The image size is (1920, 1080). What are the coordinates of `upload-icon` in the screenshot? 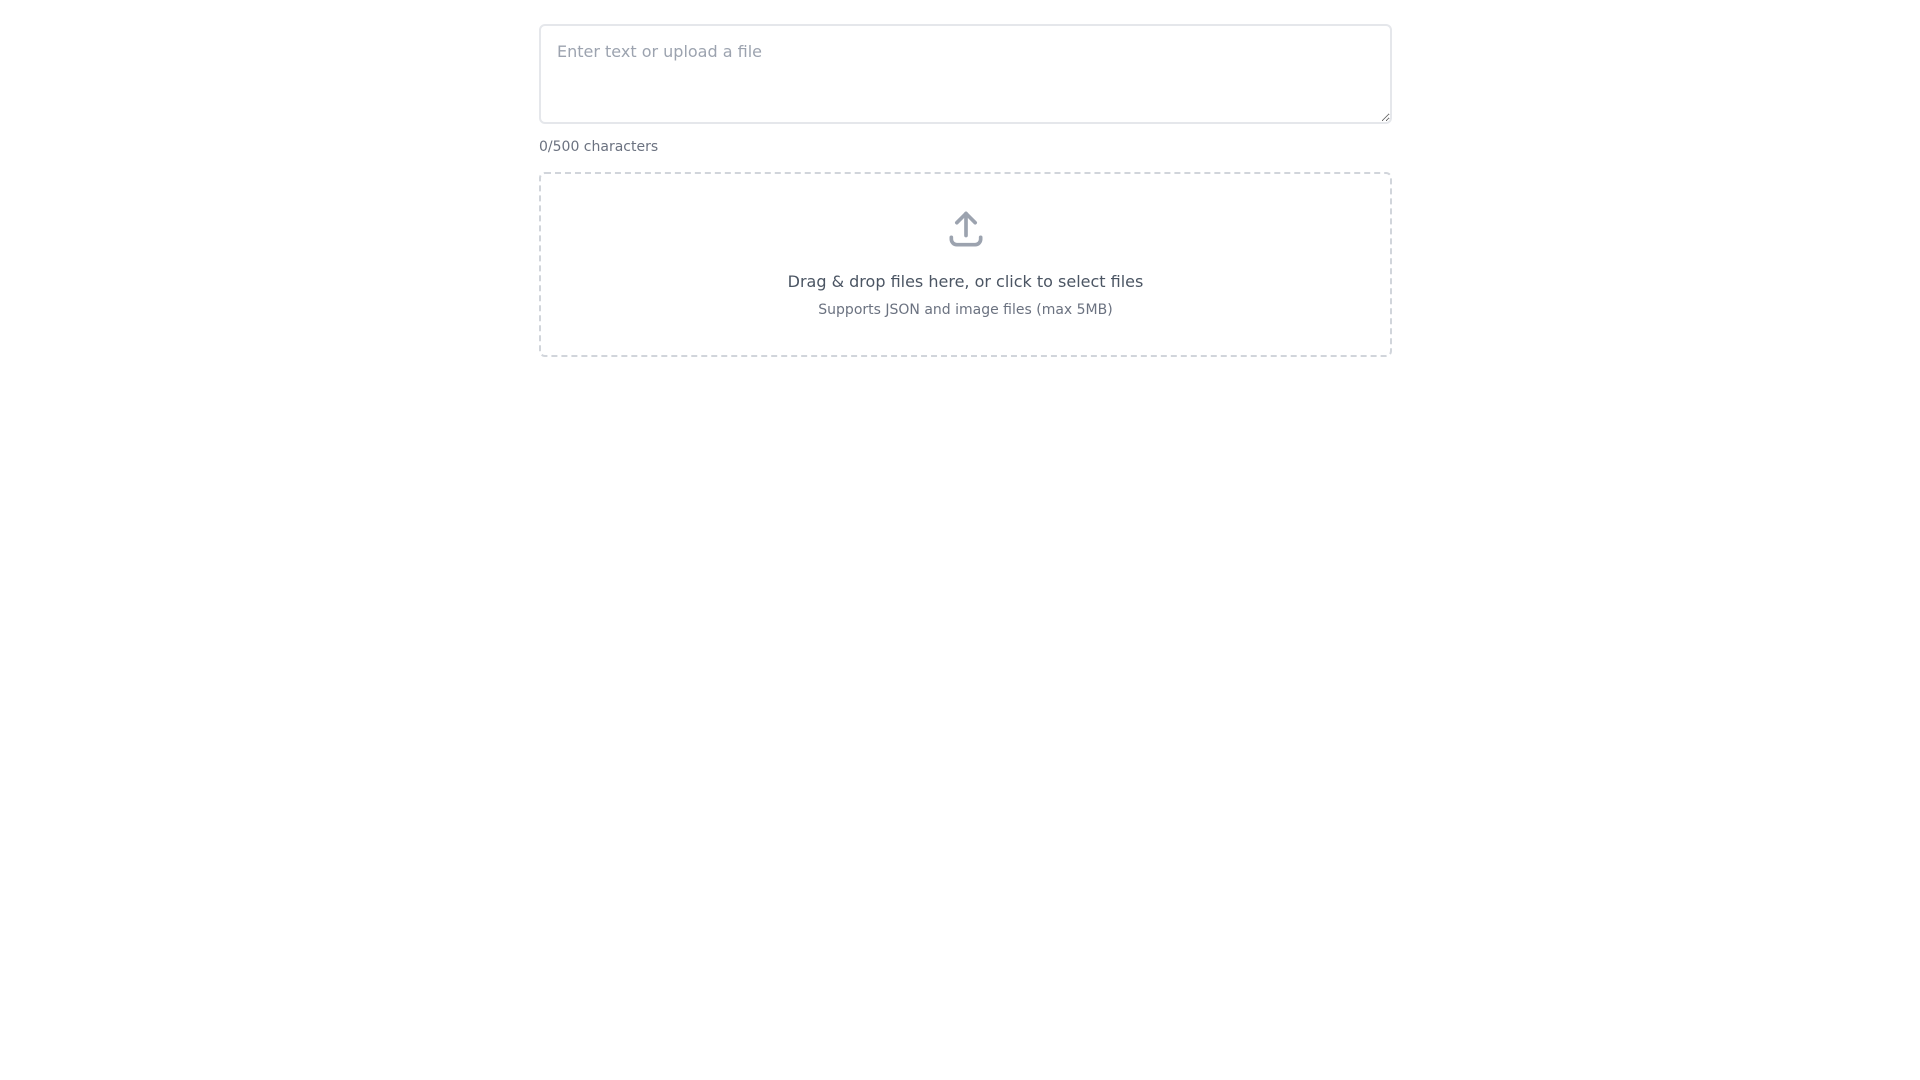 It's located at (965, 229).